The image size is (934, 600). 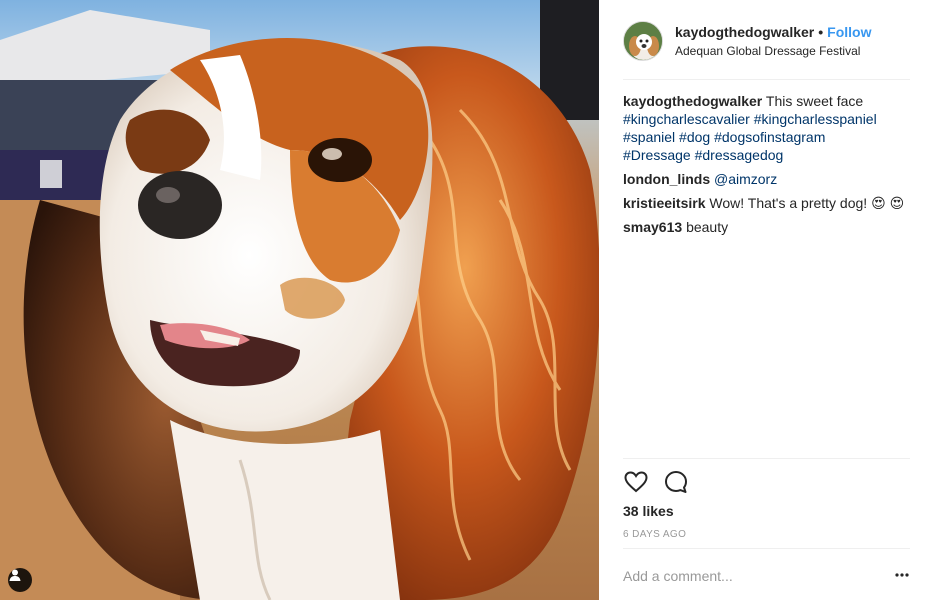 I want to click on hashtag: #Dressage, so click(x=657, y=155).